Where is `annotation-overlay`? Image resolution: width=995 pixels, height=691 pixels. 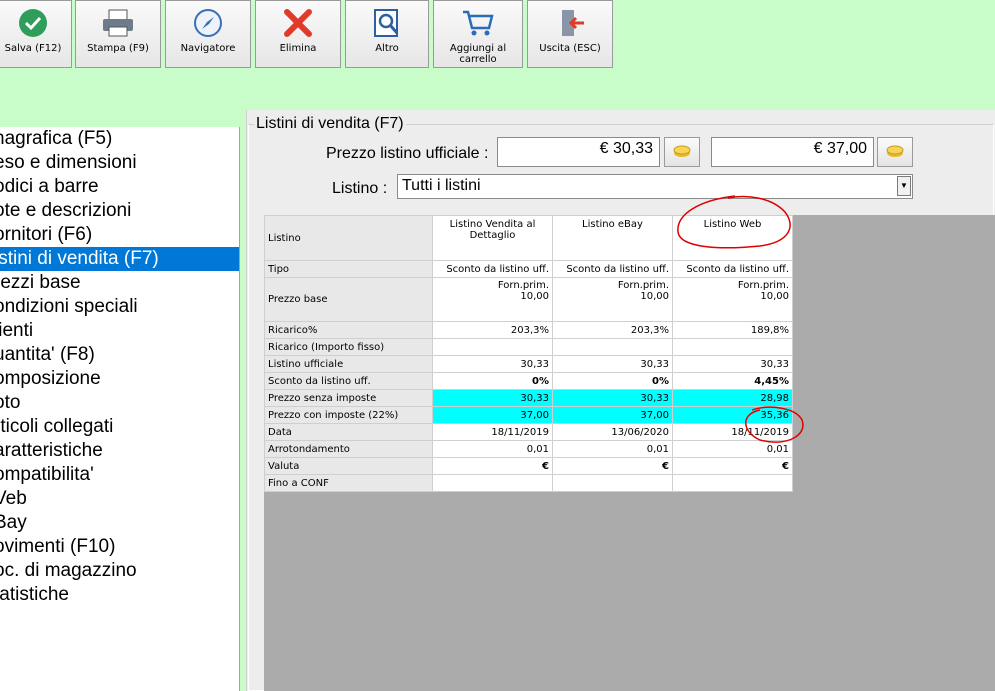 annotation-overlay is located at coordinates (740, 319).